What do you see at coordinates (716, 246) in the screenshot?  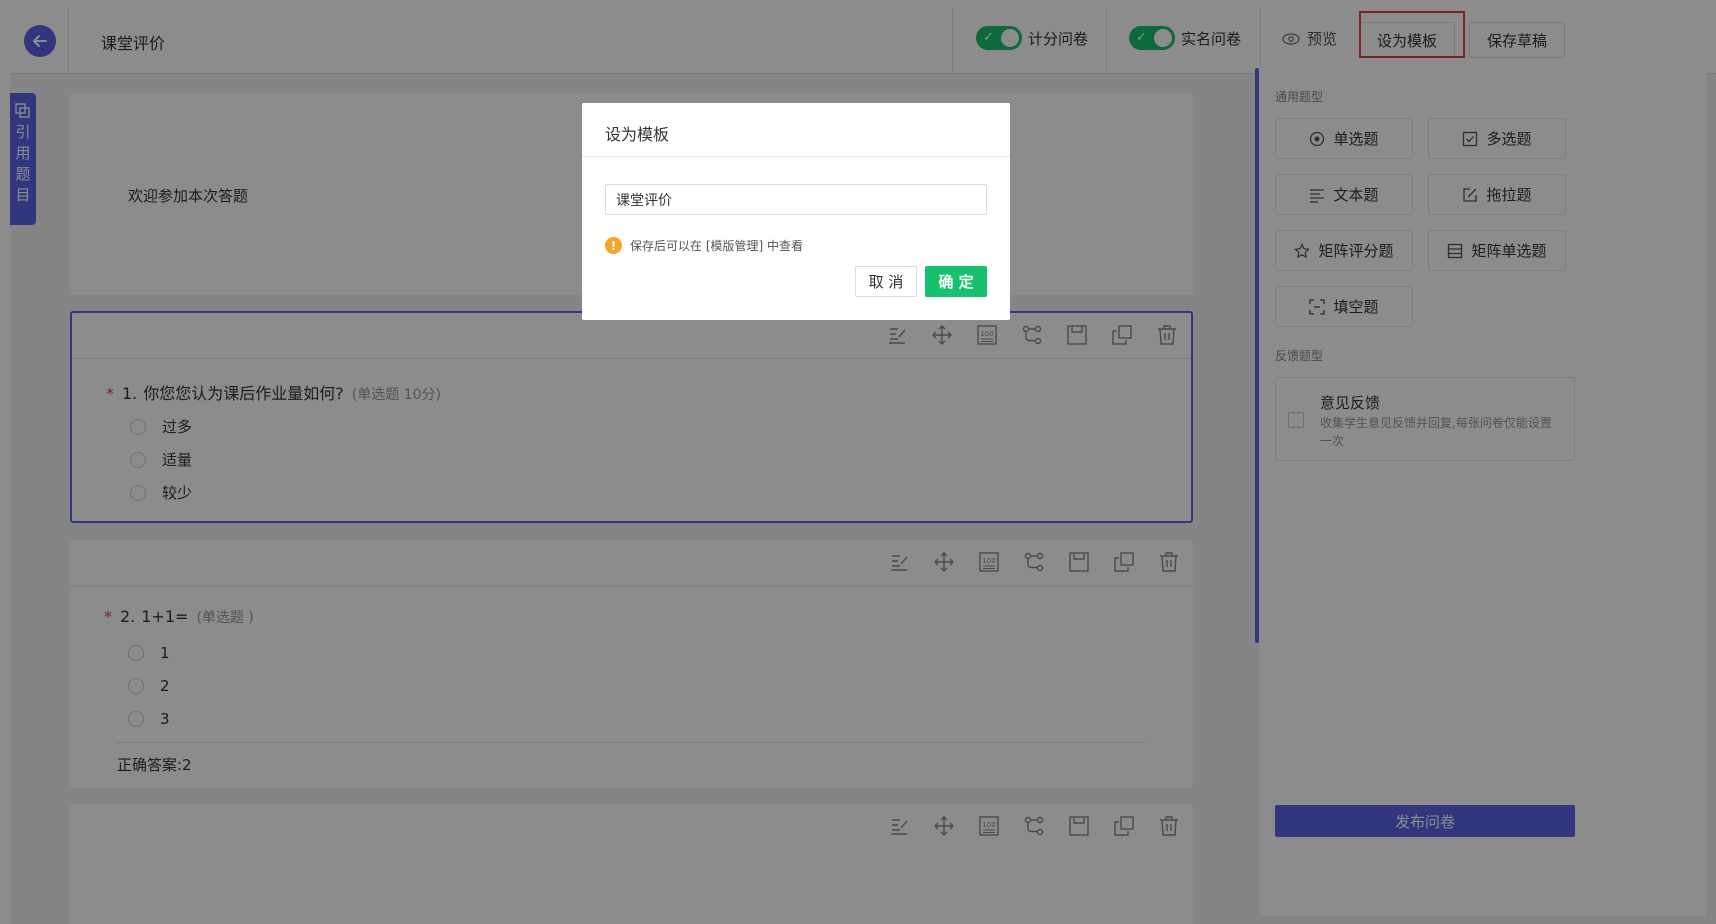 I see `tip-text: 保存后可以在 [模版管理] 中查看` at bounding box center [716, 246].